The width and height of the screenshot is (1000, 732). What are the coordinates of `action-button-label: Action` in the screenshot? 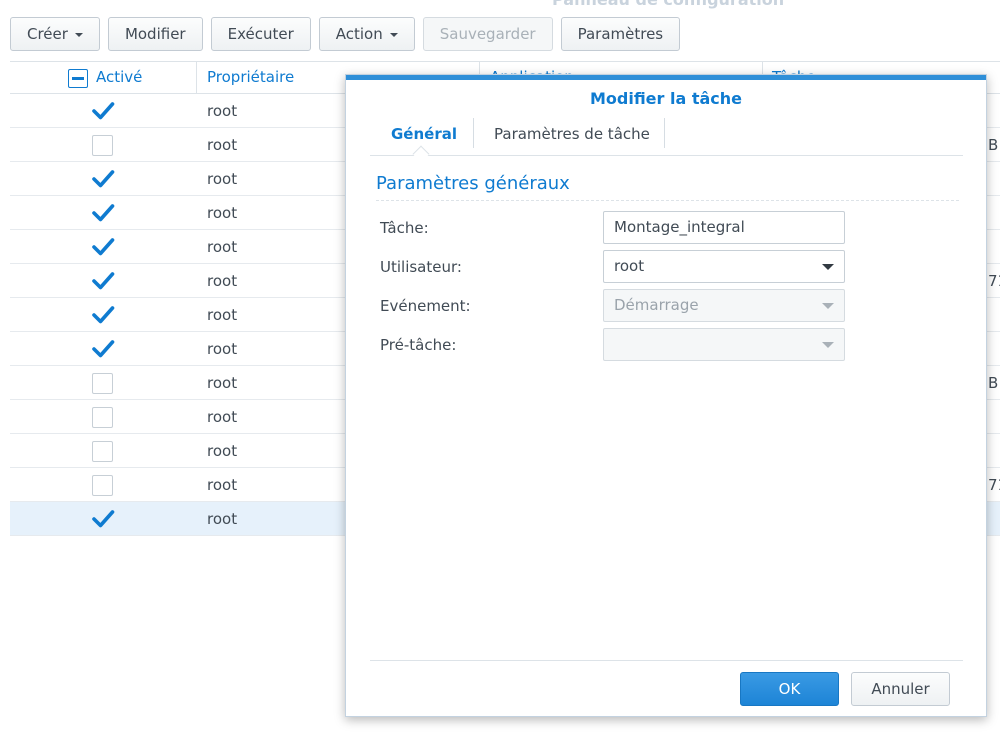 It's located at (359, 34).